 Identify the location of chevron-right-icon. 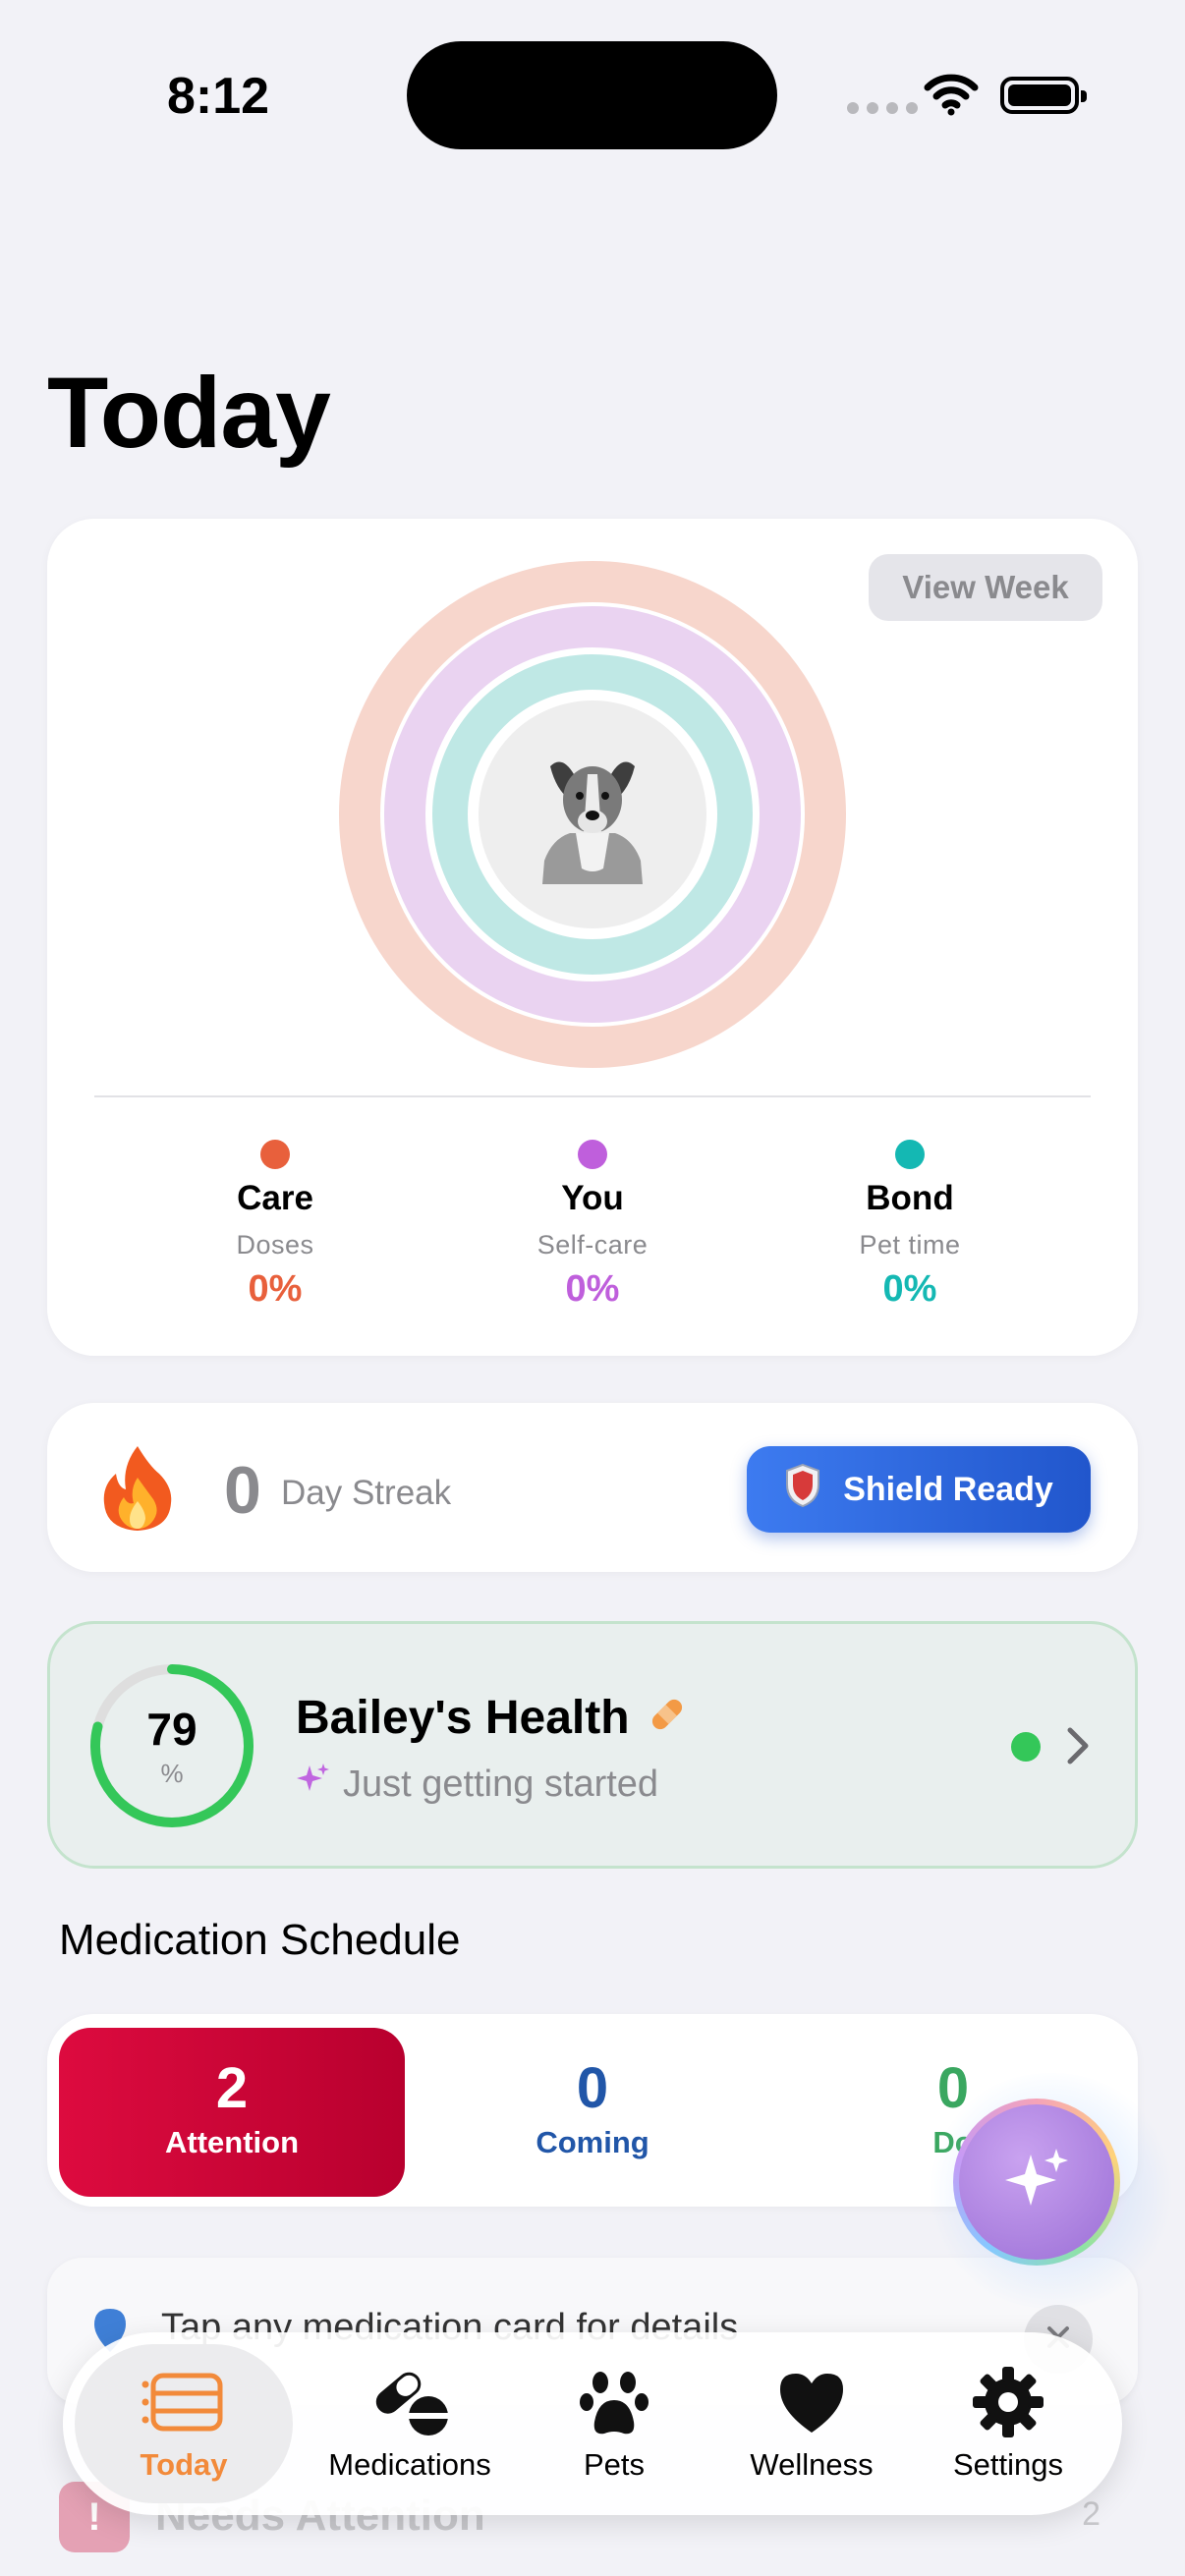
(1078, 1748).